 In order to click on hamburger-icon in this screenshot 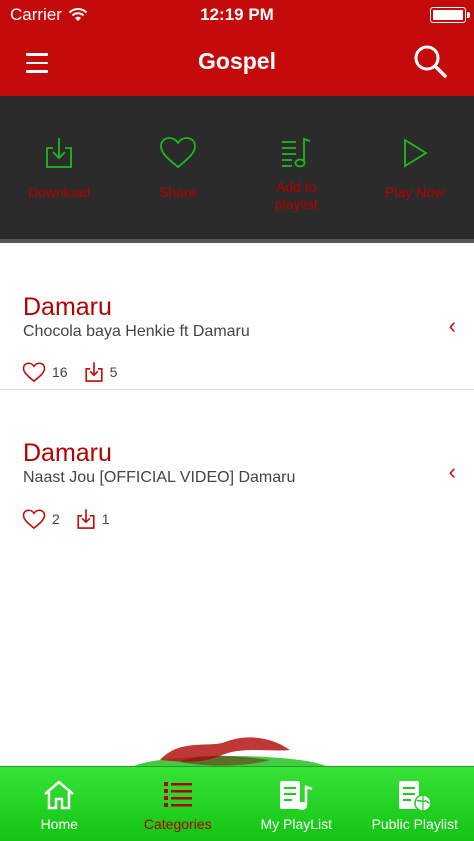, I will do `click(37, 54)`.